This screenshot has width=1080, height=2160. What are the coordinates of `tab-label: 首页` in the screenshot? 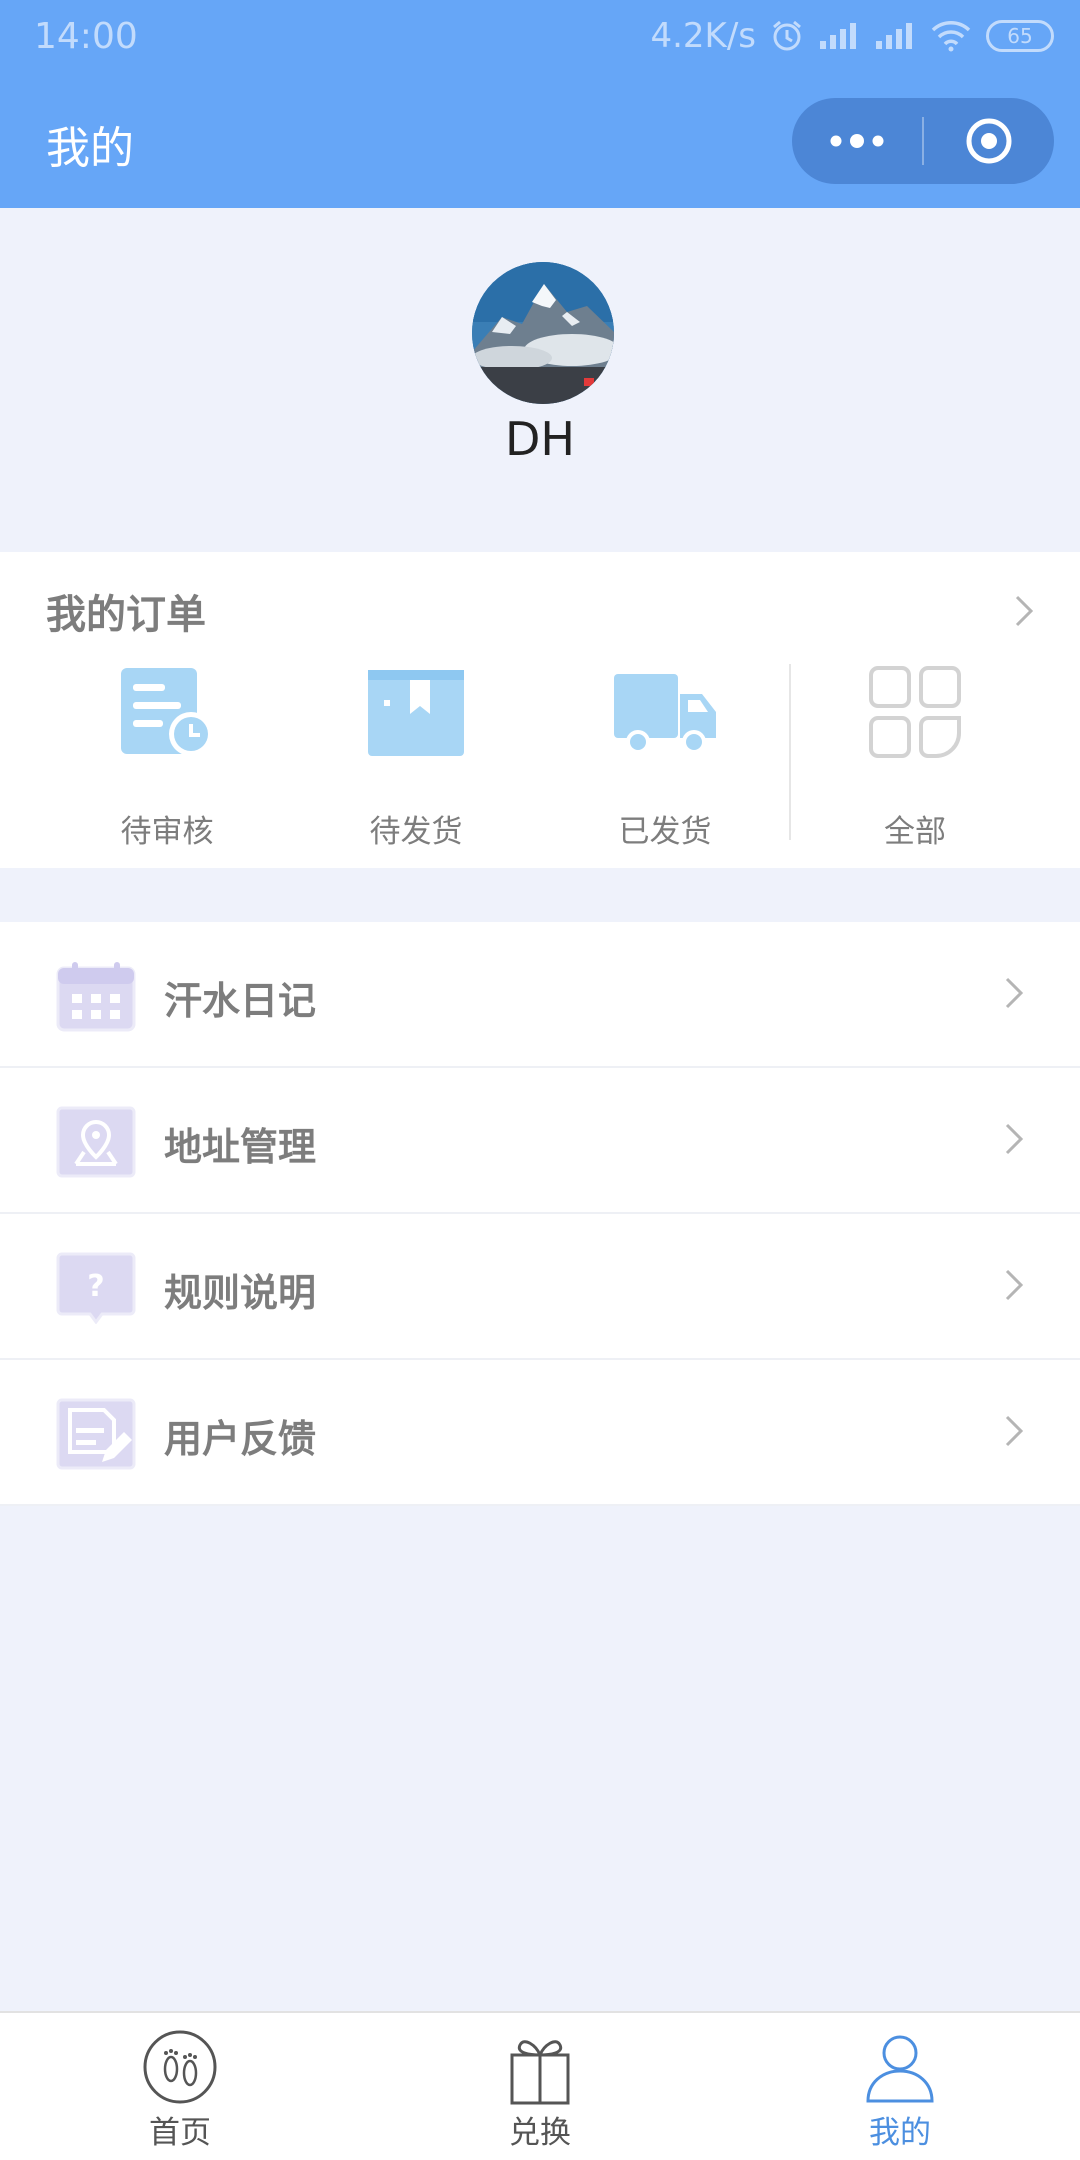 It's located at (180, 2133).